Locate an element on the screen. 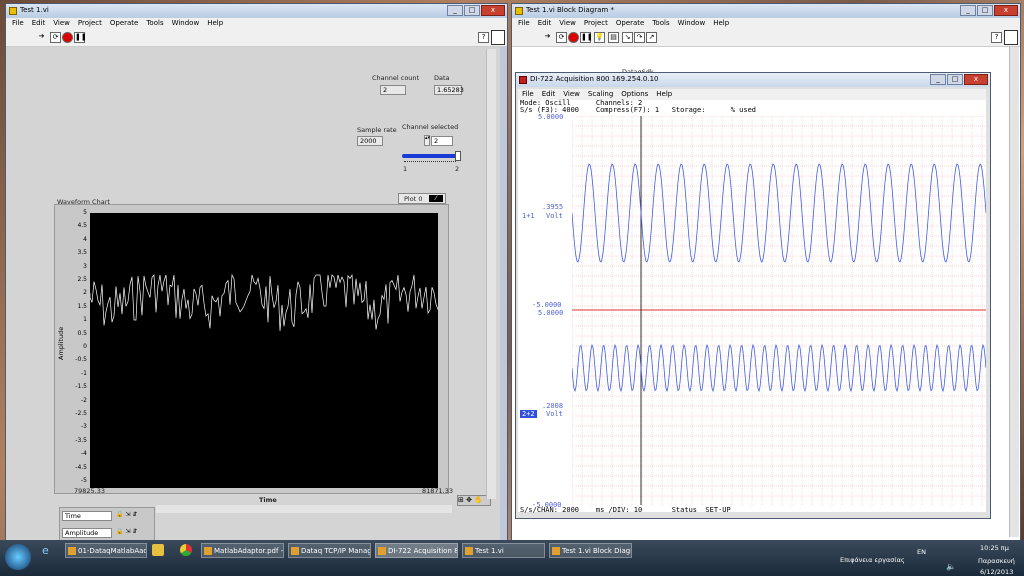 Image resolution: width=1024 pixels, height=576 pixels. y-tick-label: 4 is located at coordinates (85, 239).